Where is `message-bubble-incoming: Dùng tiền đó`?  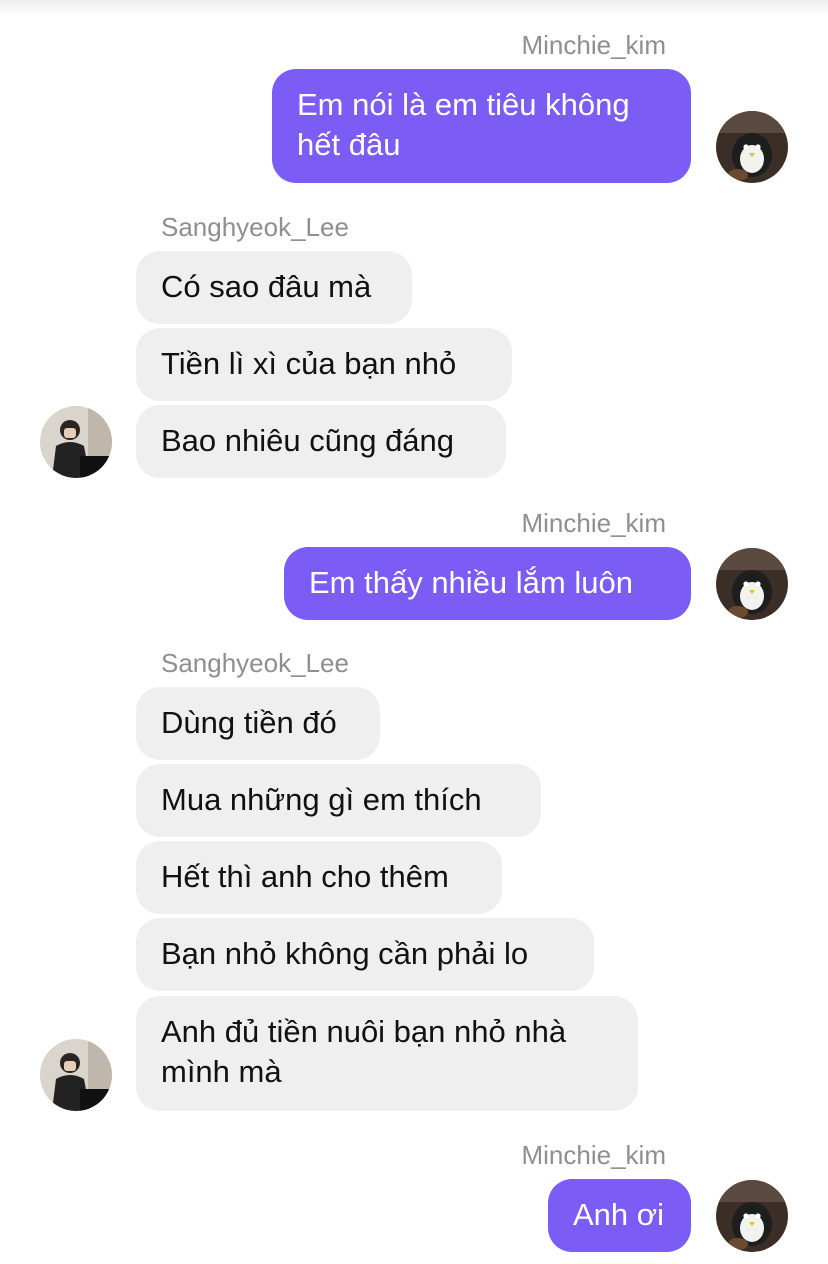
message-bubble-incoming: Dùng tiền đó is located at coordinates (258, 723).